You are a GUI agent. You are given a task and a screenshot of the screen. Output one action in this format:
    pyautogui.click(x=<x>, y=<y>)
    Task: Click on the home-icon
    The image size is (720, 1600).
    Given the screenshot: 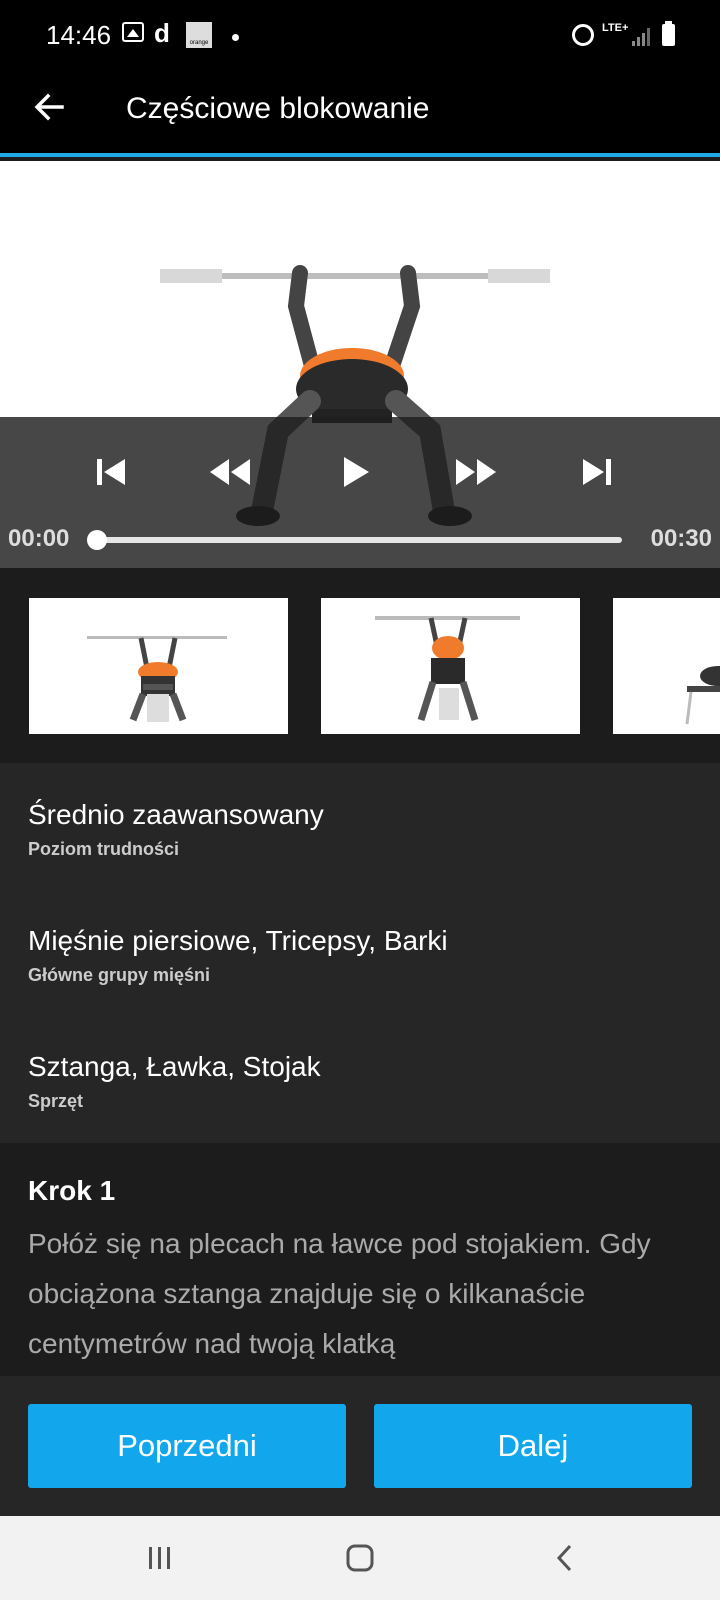 What is the action you would take?
    pyautogui.click(x=360, y=1558)
    